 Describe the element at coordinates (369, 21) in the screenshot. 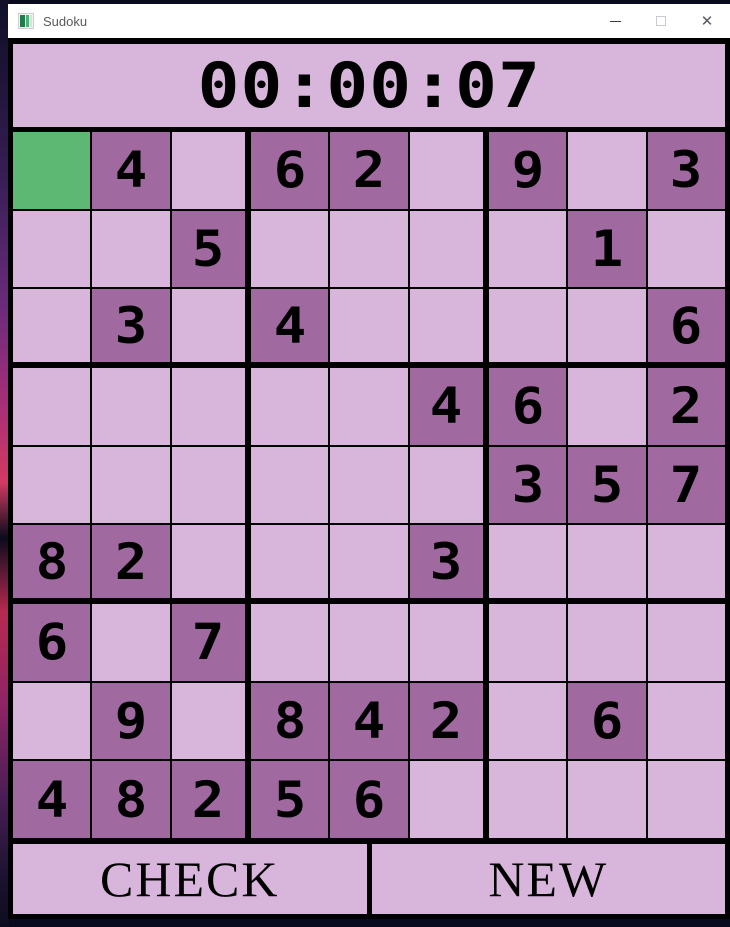

I see `window-title-bar: Sudoku ✕` at that location.